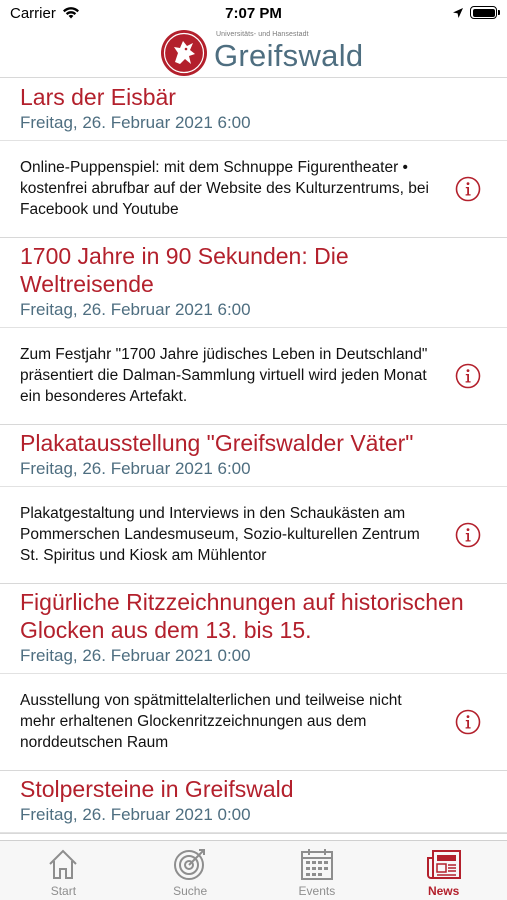 The image size is (507, 900). What do you see at coordinates (190, 864) in the screenshot?
I see `search-target-icon` at bounding box center [190, 864].